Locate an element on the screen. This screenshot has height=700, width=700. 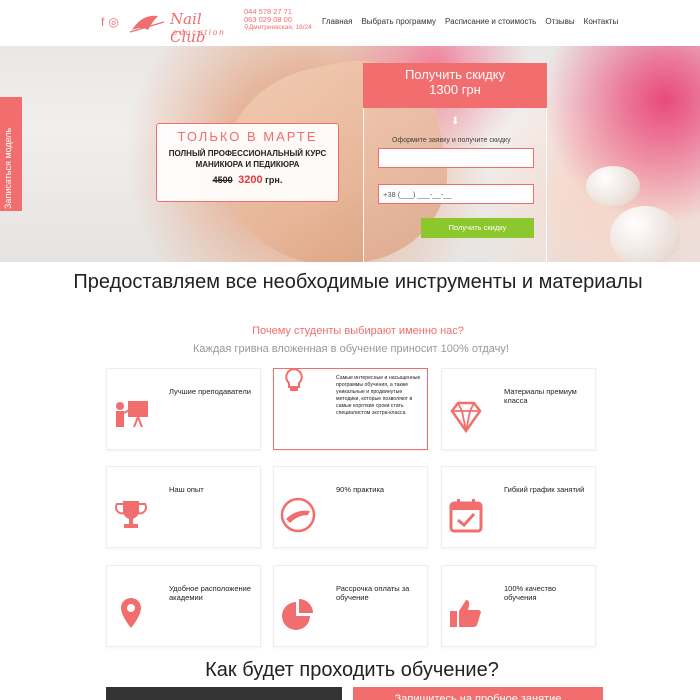
feature-label: 90% практика is located at coordinates (360, 489).